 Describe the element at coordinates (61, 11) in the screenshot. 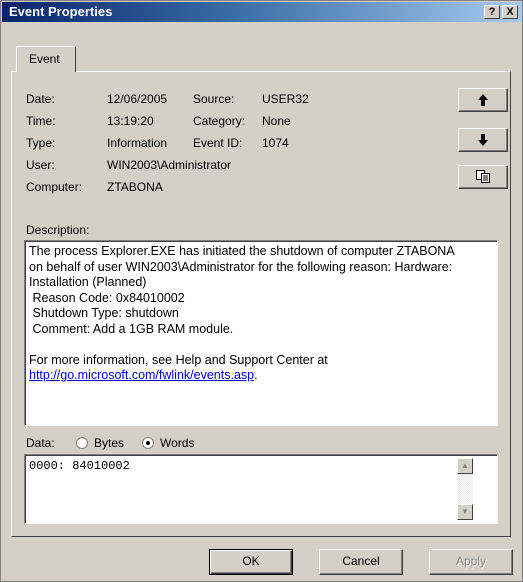

I see `window-title: Event Properties` at that location.